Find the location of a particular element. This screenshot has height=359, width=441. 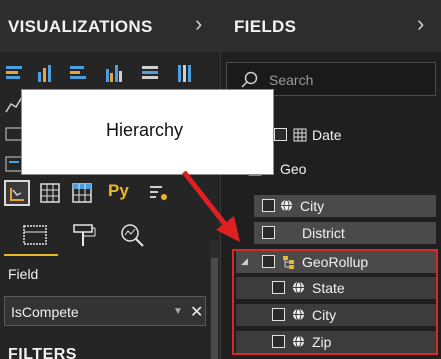

key-influencers-icon is located at coordinates (159, 193).